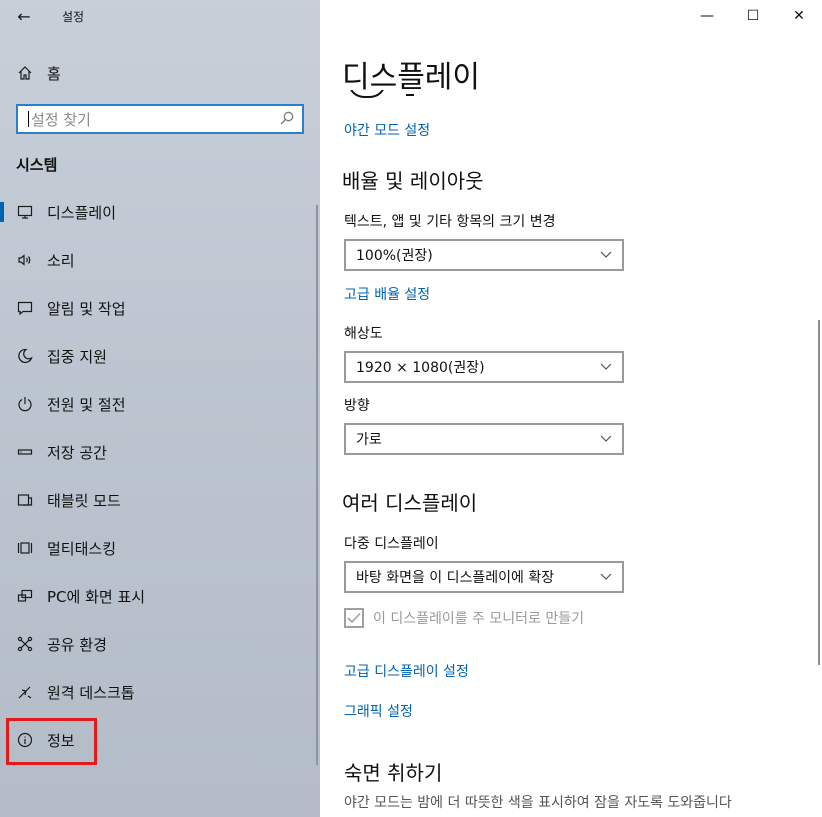  Describe the element at coordinates (25, 500) in the screenshot. I see `tablet-icon` at that location.